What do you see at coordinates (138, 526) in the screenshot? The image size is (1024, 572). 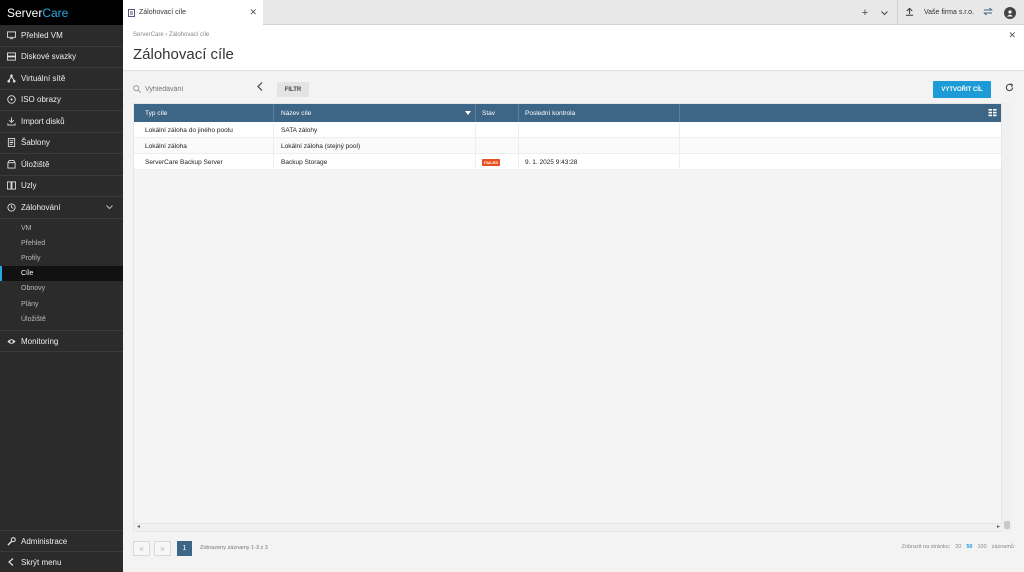 I see `scroll-left-icon: ◂` at bounding box center [138, 526].